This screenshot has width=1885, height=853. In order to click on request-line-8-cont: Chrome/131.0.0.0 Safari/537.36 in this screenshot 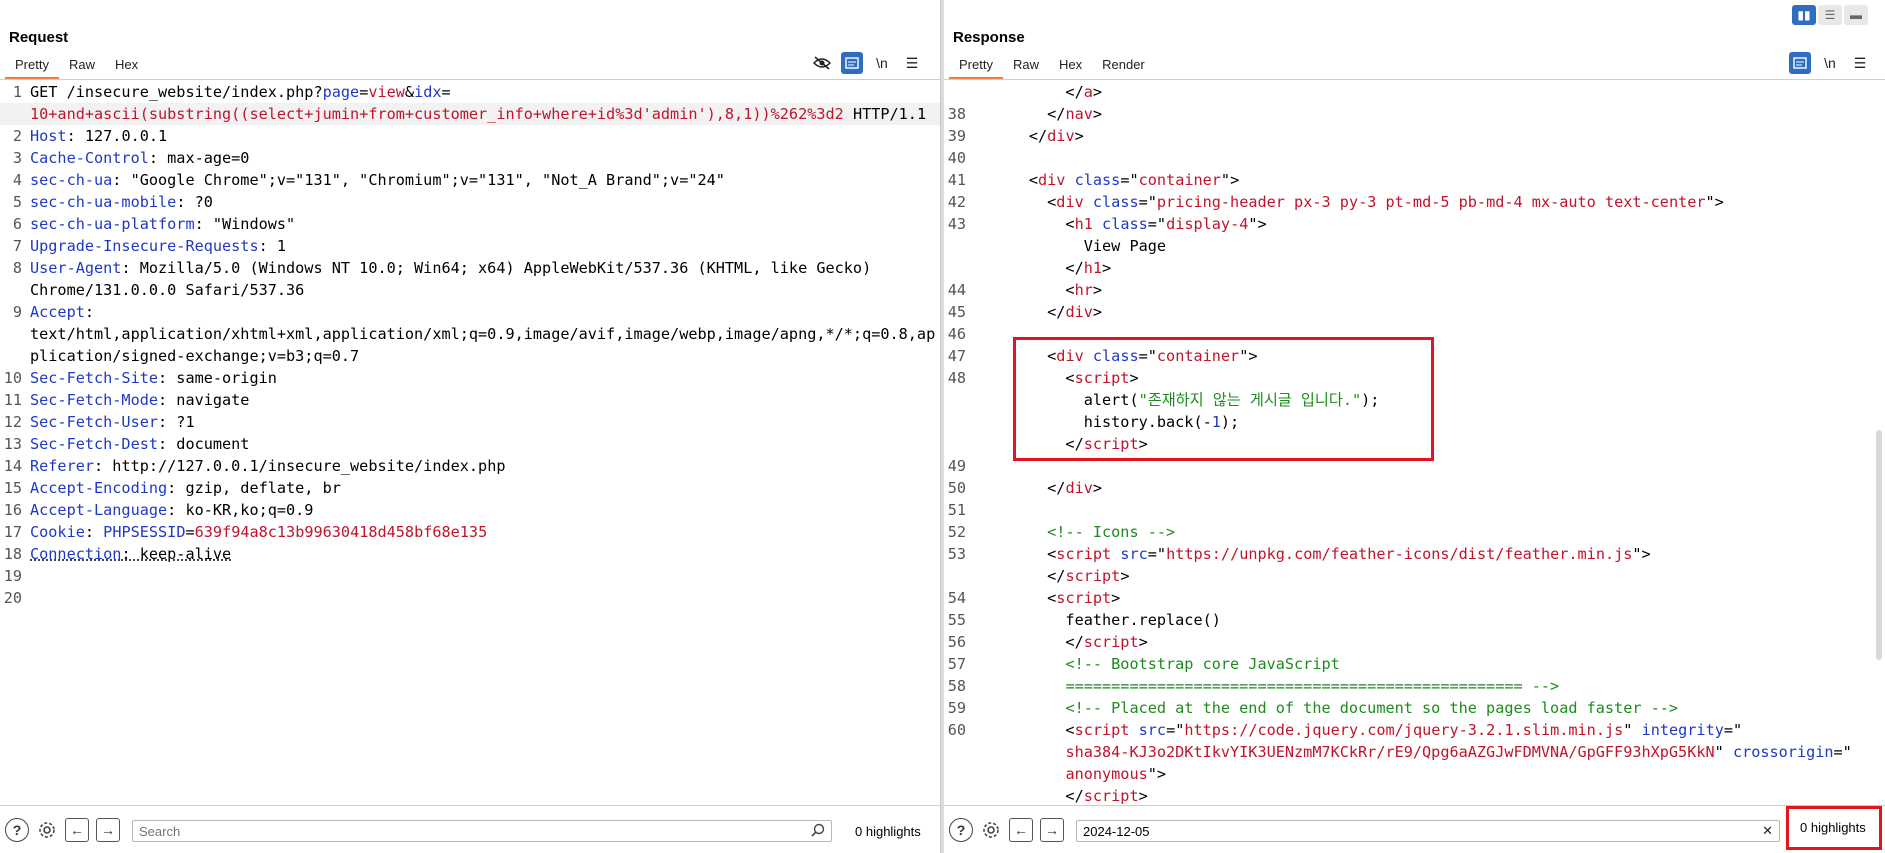, I will do `click(167, 290)`.